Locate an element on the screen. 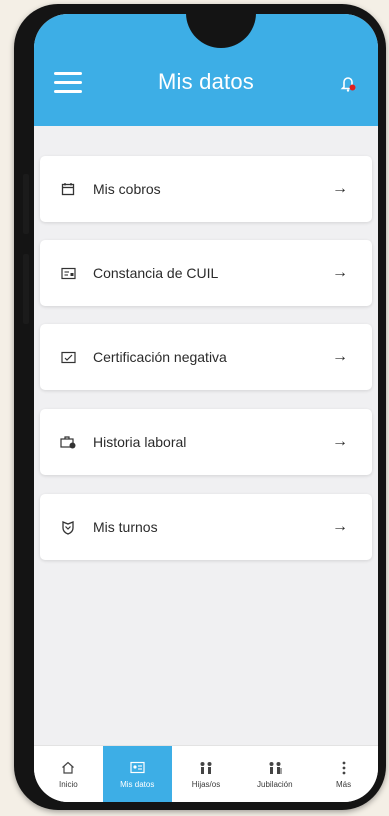 This screenshot has height=816, width=389. elderly-icon is located at coordinates (275, 768).